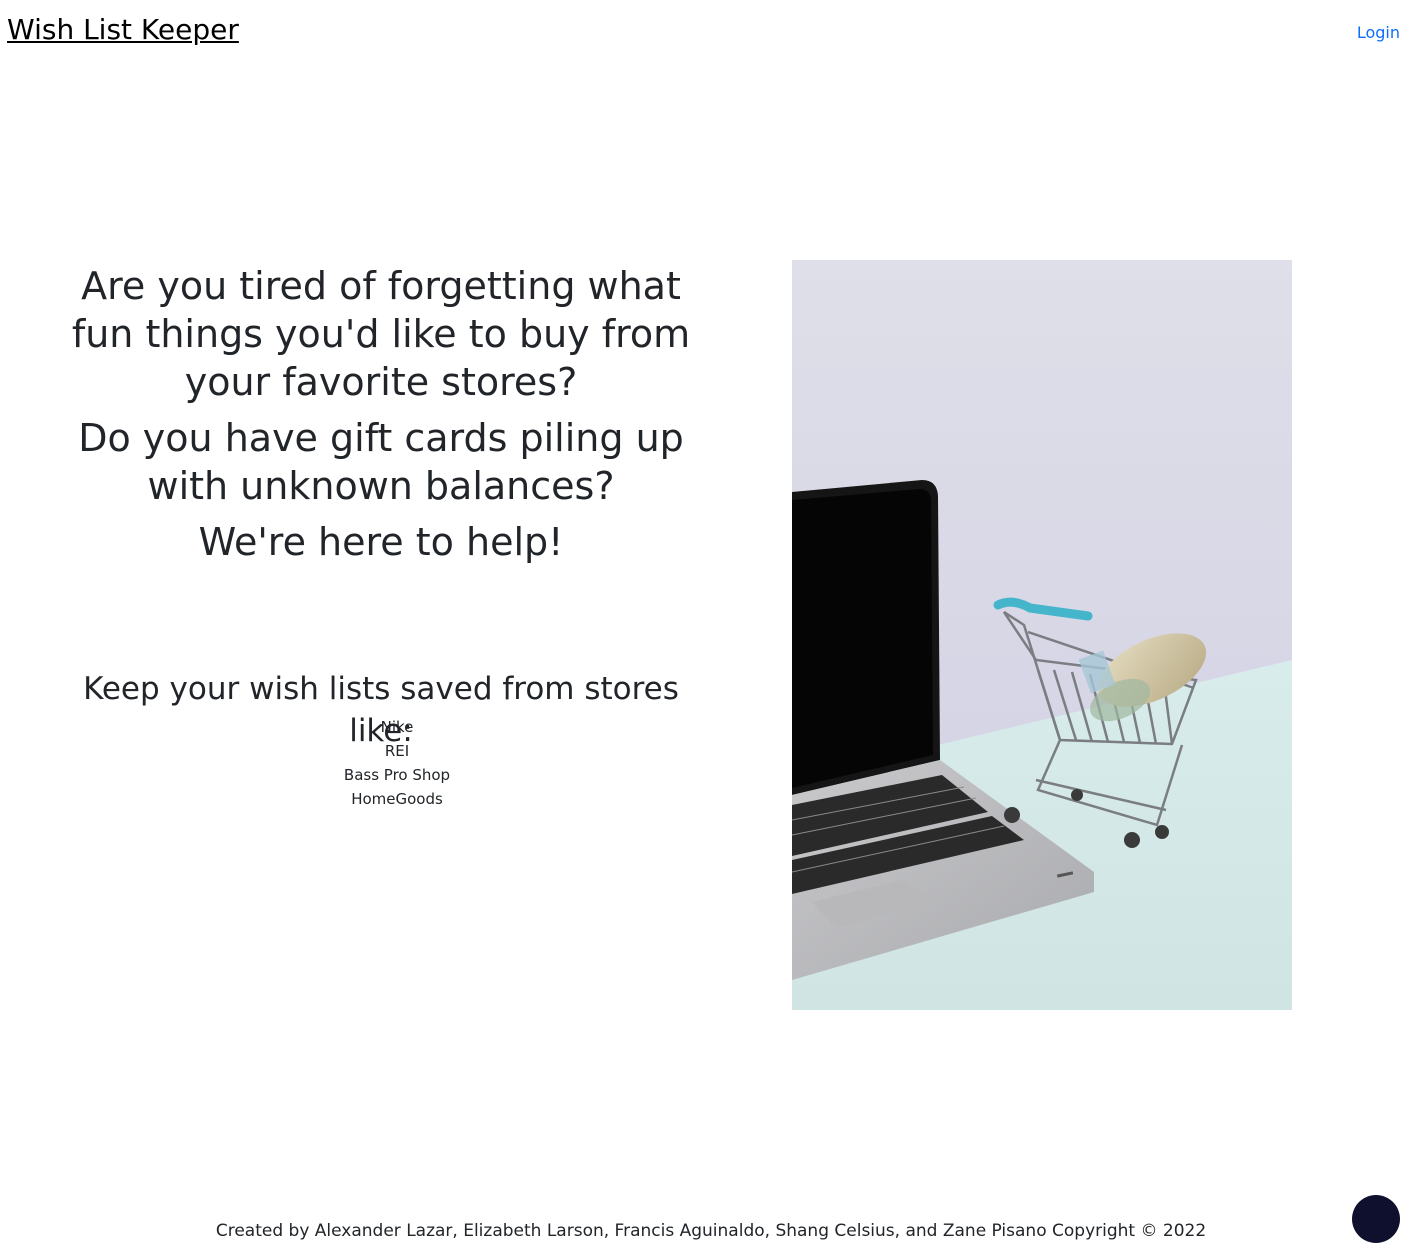 The width and height of the screenshot is (1426, 1259). Describe the element at coordinates (397, 763) in the screenshot. I see `store-list: Nike REI Bass Pro Shop HomeGoods` at that location.